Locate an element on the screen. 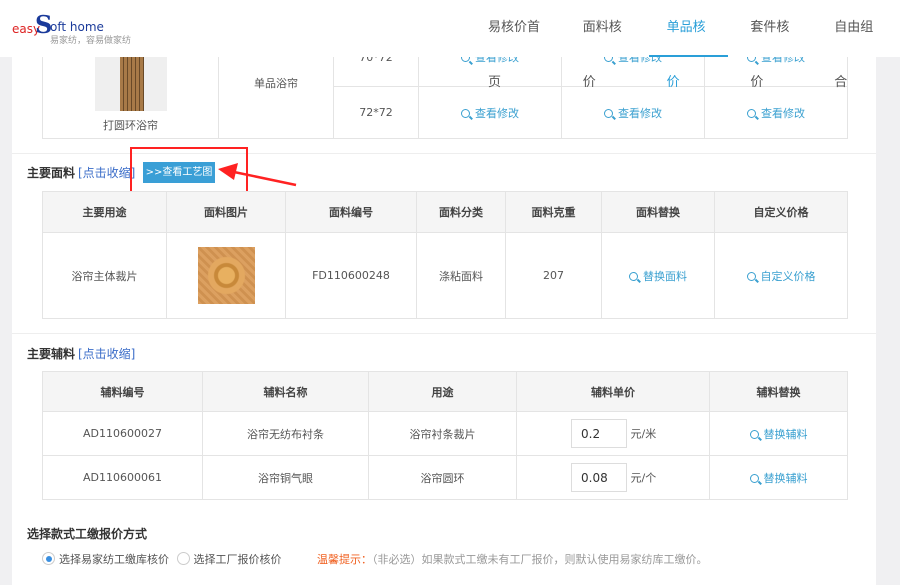 This screenshot has height=585, width=900. aux-use: 浴帘衬条裁片 is located at coordinates (442, 433).